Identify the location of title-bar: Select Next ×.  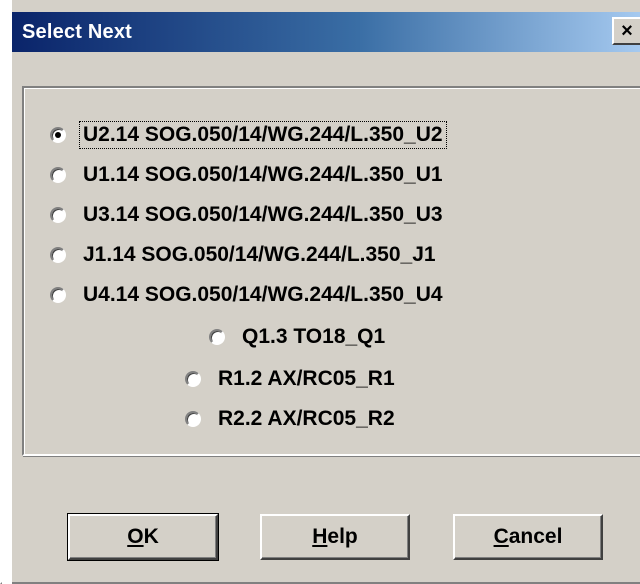
(326, 32).